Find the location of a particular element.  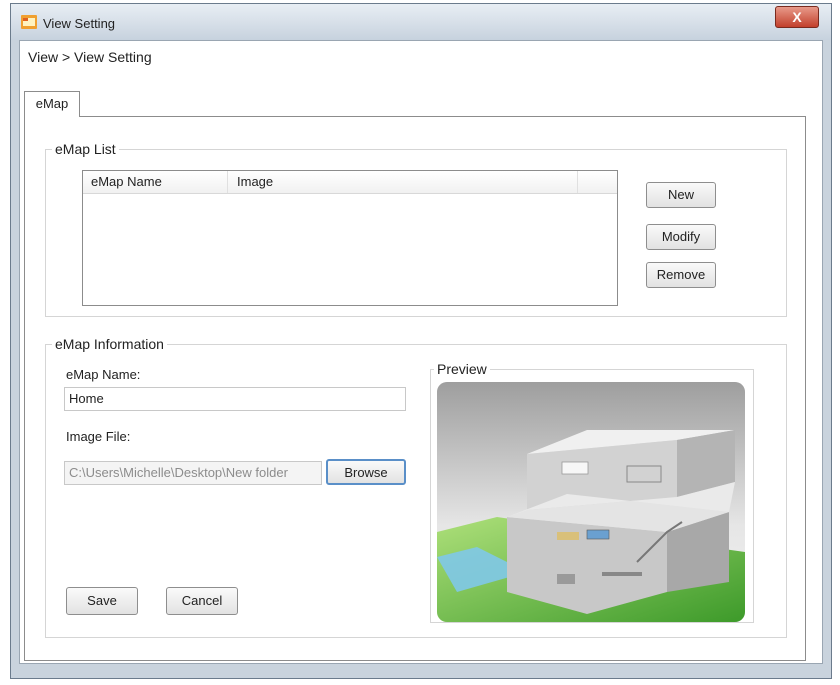

preview-image is located at coordinates (591, 502).